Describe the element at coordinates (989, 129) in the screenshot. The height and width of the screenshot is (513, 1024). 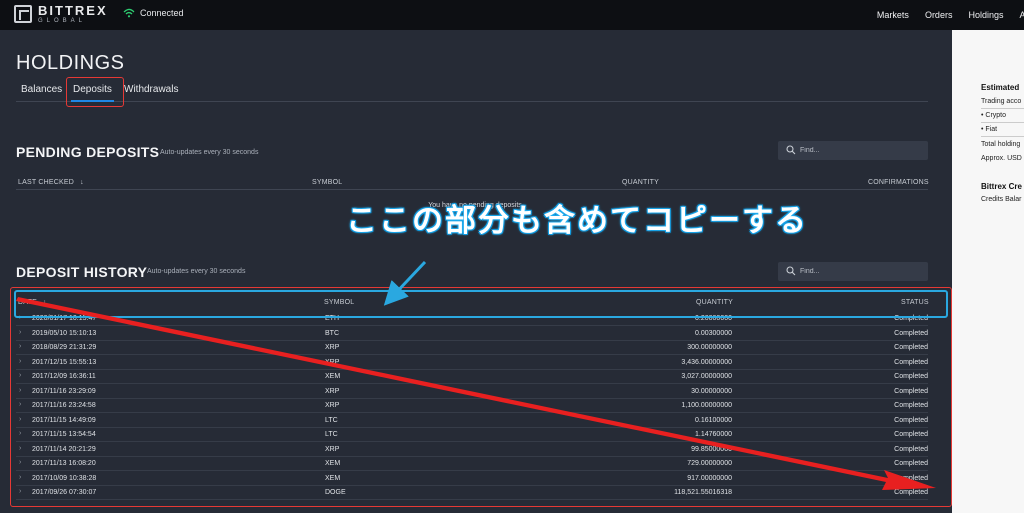
I see `fiat-label: • Fiat` at that location.